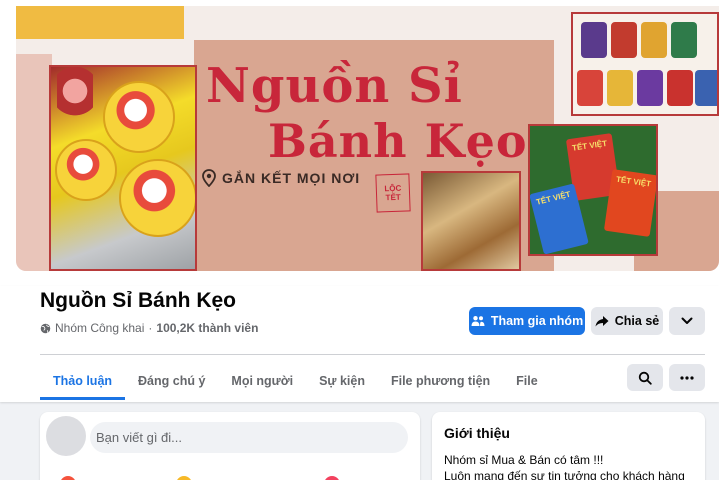  Describe the element at coordinates (372, 354) in the screenshot. I see `header-divider` at that location.